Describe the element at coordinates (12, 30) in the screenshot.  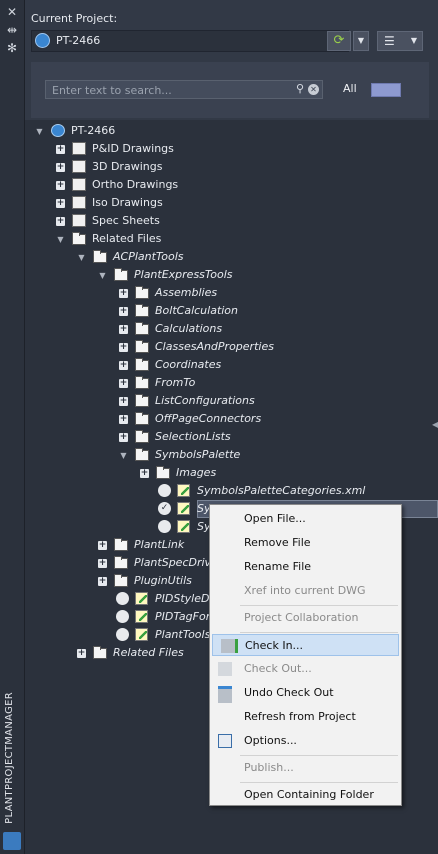
I see `auto-hide-icon: ⇹` at that location.